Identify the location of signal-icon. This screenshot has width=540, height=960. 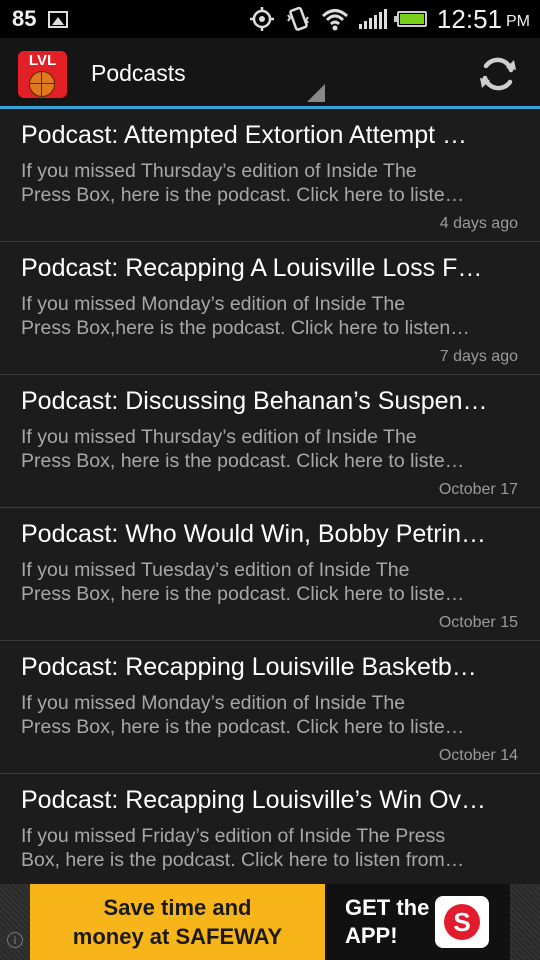
(372, 19).